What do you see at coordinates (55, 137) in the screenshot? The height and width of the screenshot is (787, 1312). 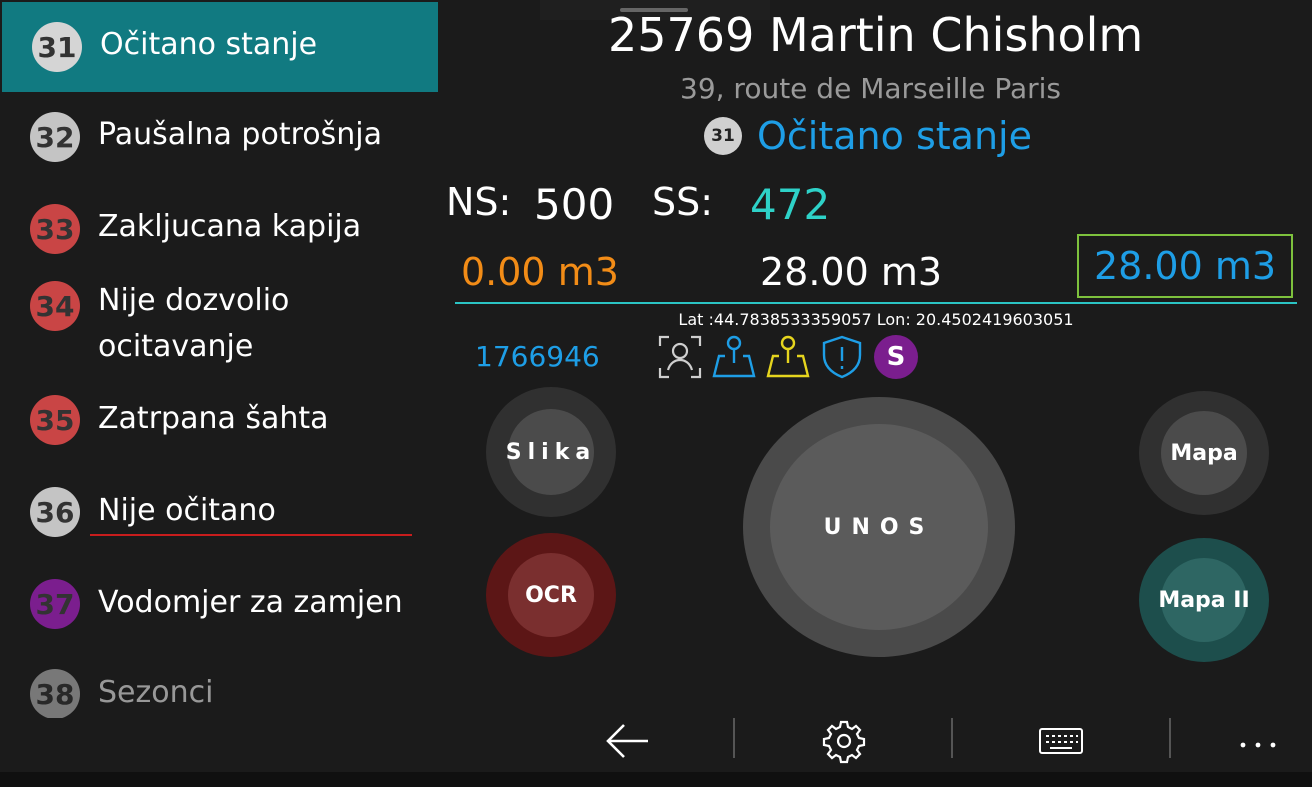 I see `status-badge-32: 32` at bounding box center [55, 137].